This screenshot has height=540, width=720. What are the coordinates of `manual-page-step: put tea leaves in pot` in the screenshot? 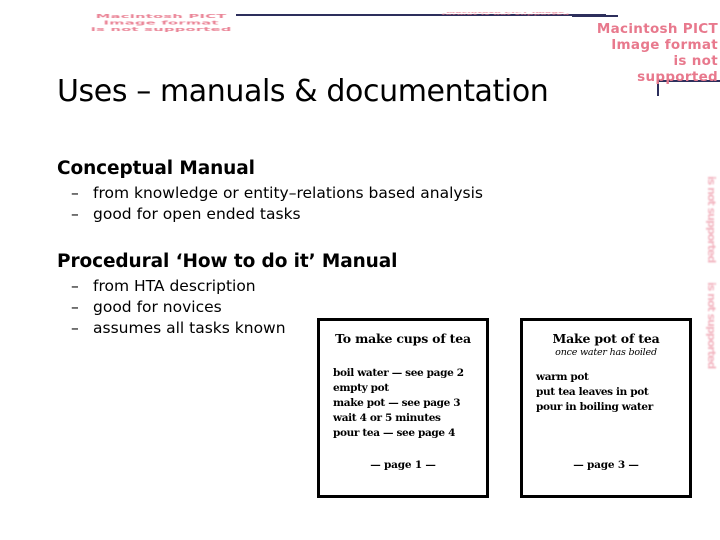 It's located at (592, 391).